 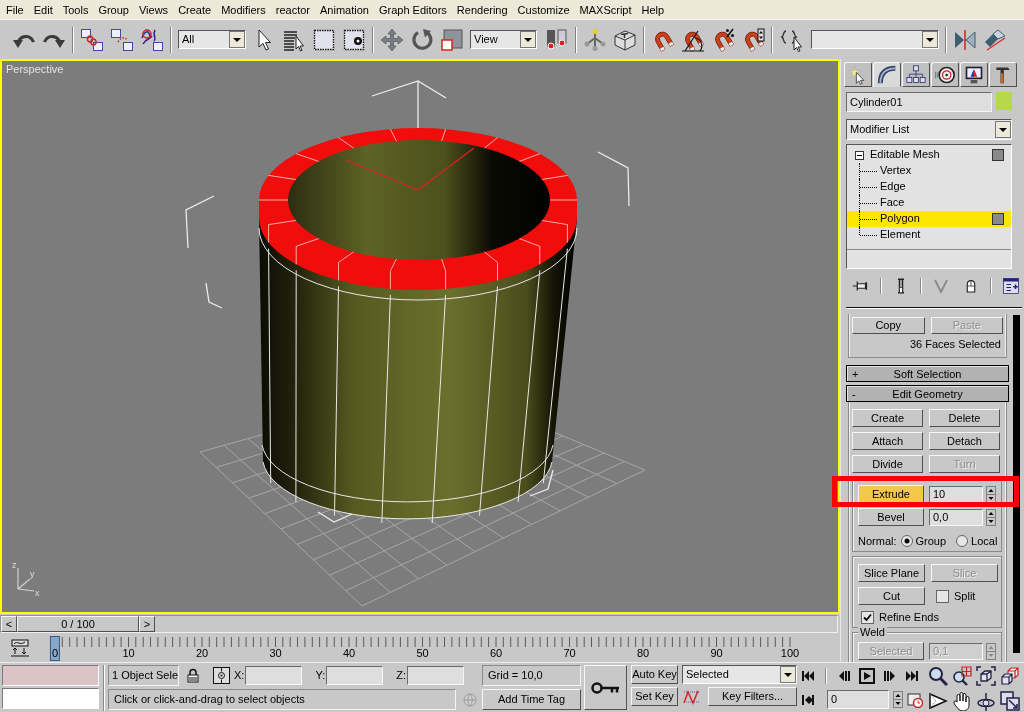 I want to click on key-mode-toggle-icon, so click(x=808, y=699).